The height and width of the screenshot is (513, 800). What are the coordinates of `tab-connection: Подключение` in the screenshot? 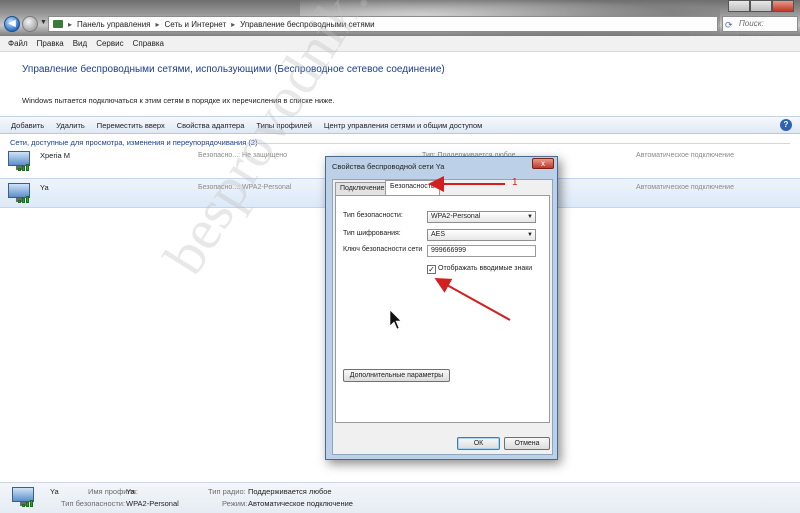 It's located at (362, 188).